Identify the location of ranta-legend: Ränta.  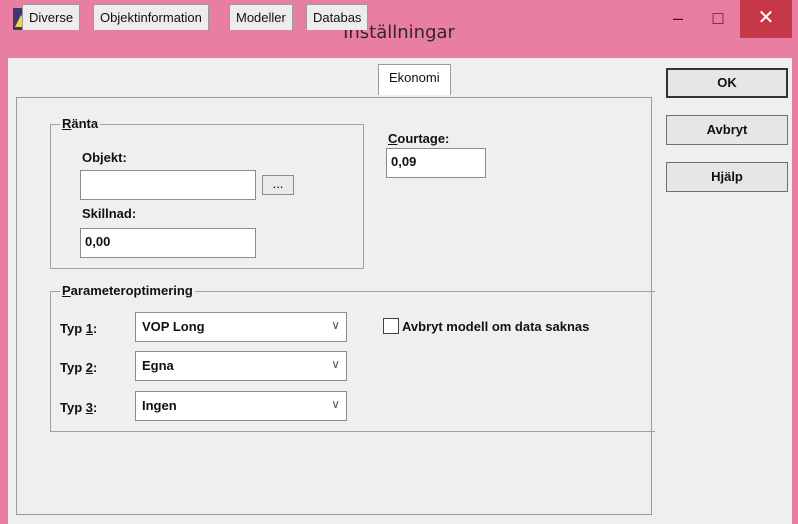
(80, 123).